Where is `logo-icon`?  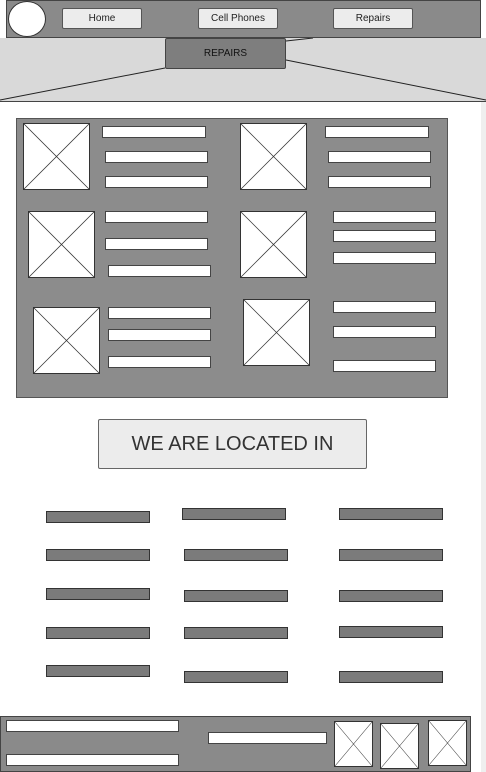
logo-icon is located at coordinates (27, 19).